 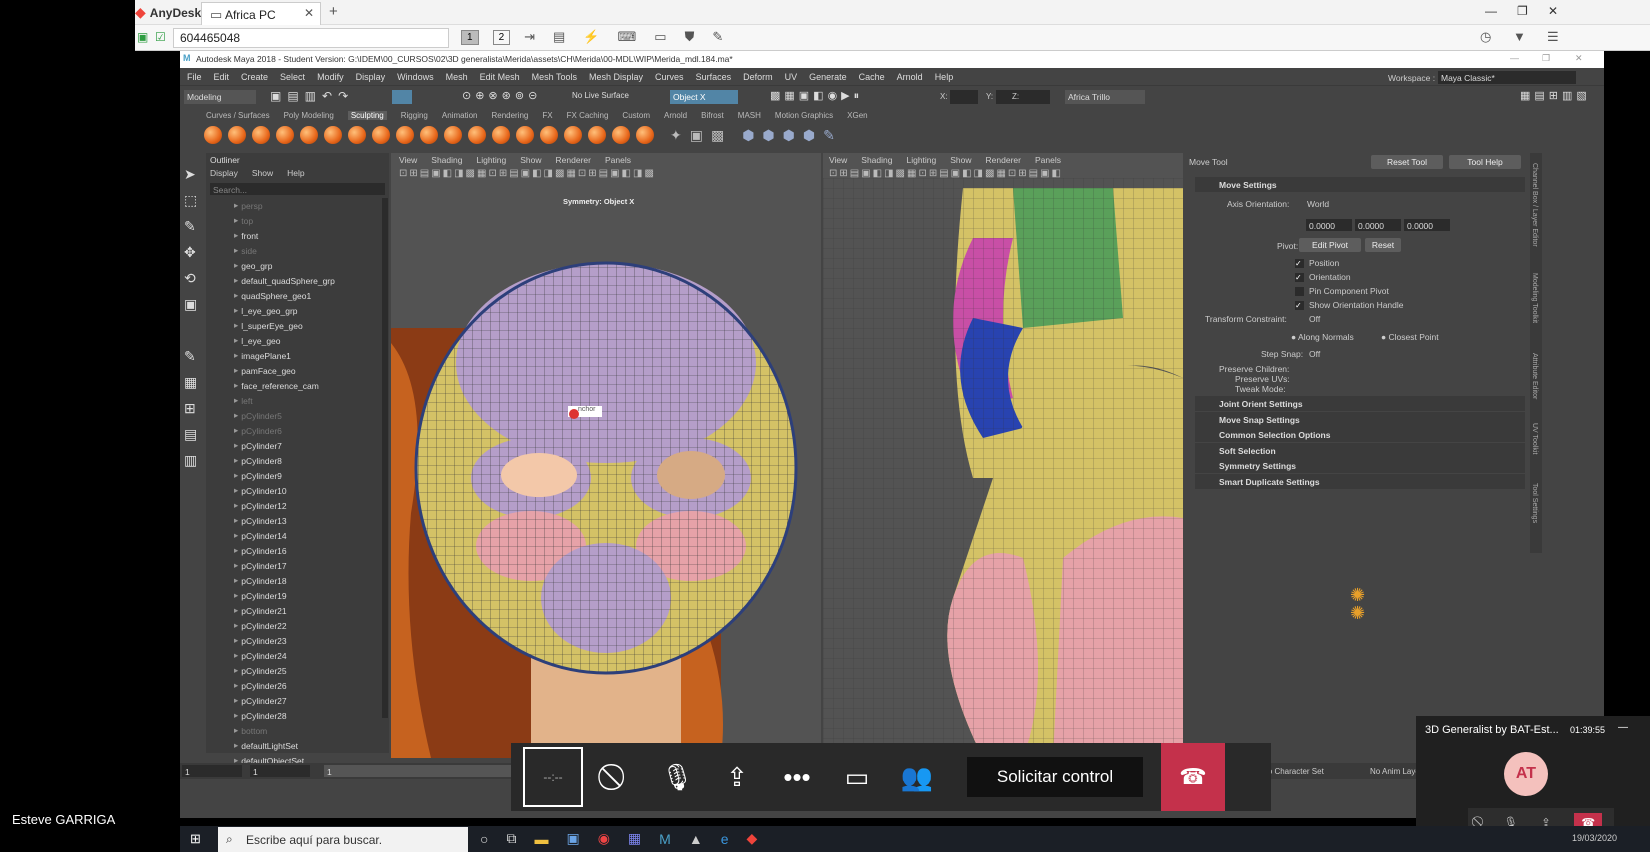 What do you see at coordinates (309, 115) in the screenshot?
I see `shelf-tab-poly-modeling: Poly Modeling` at bounding box center [309, 115].